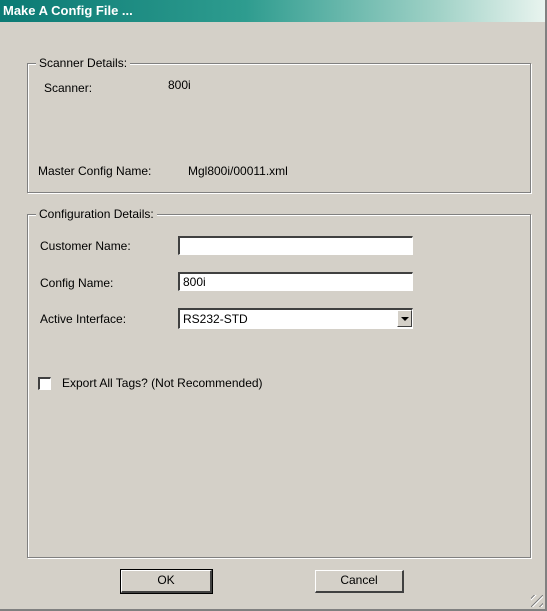 The height and width of the screenshot is (611, 547). What do you see at coordinates (295, 318) in the screenshot?
I see `active-interface-select: RS232-STD` at bounding box center [295, 318].